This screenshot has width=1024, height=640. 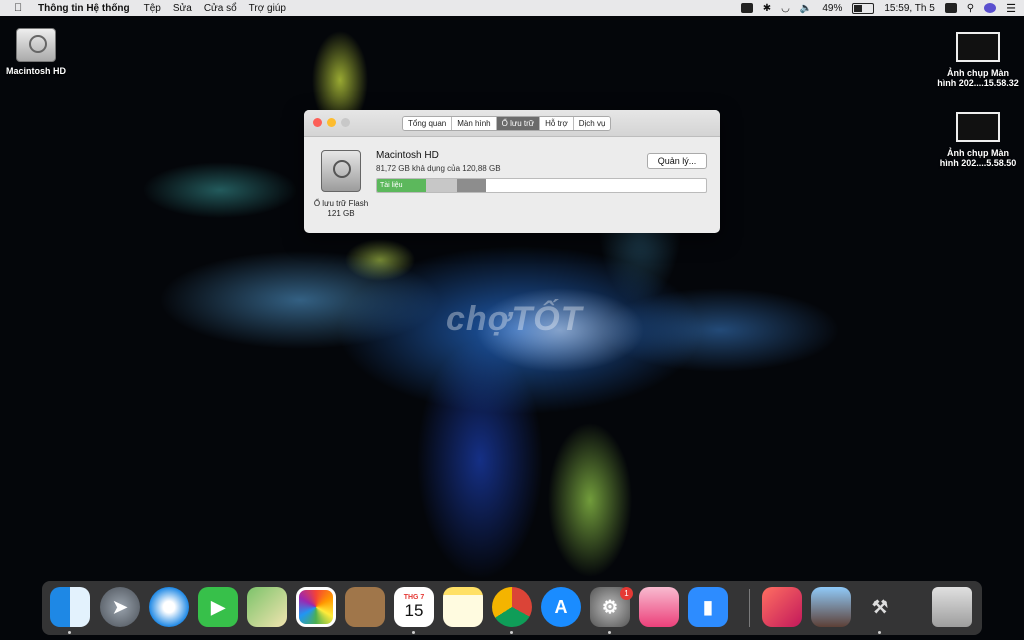 I want to click on menu-edit: Sửa, so click(x=182, y=8).